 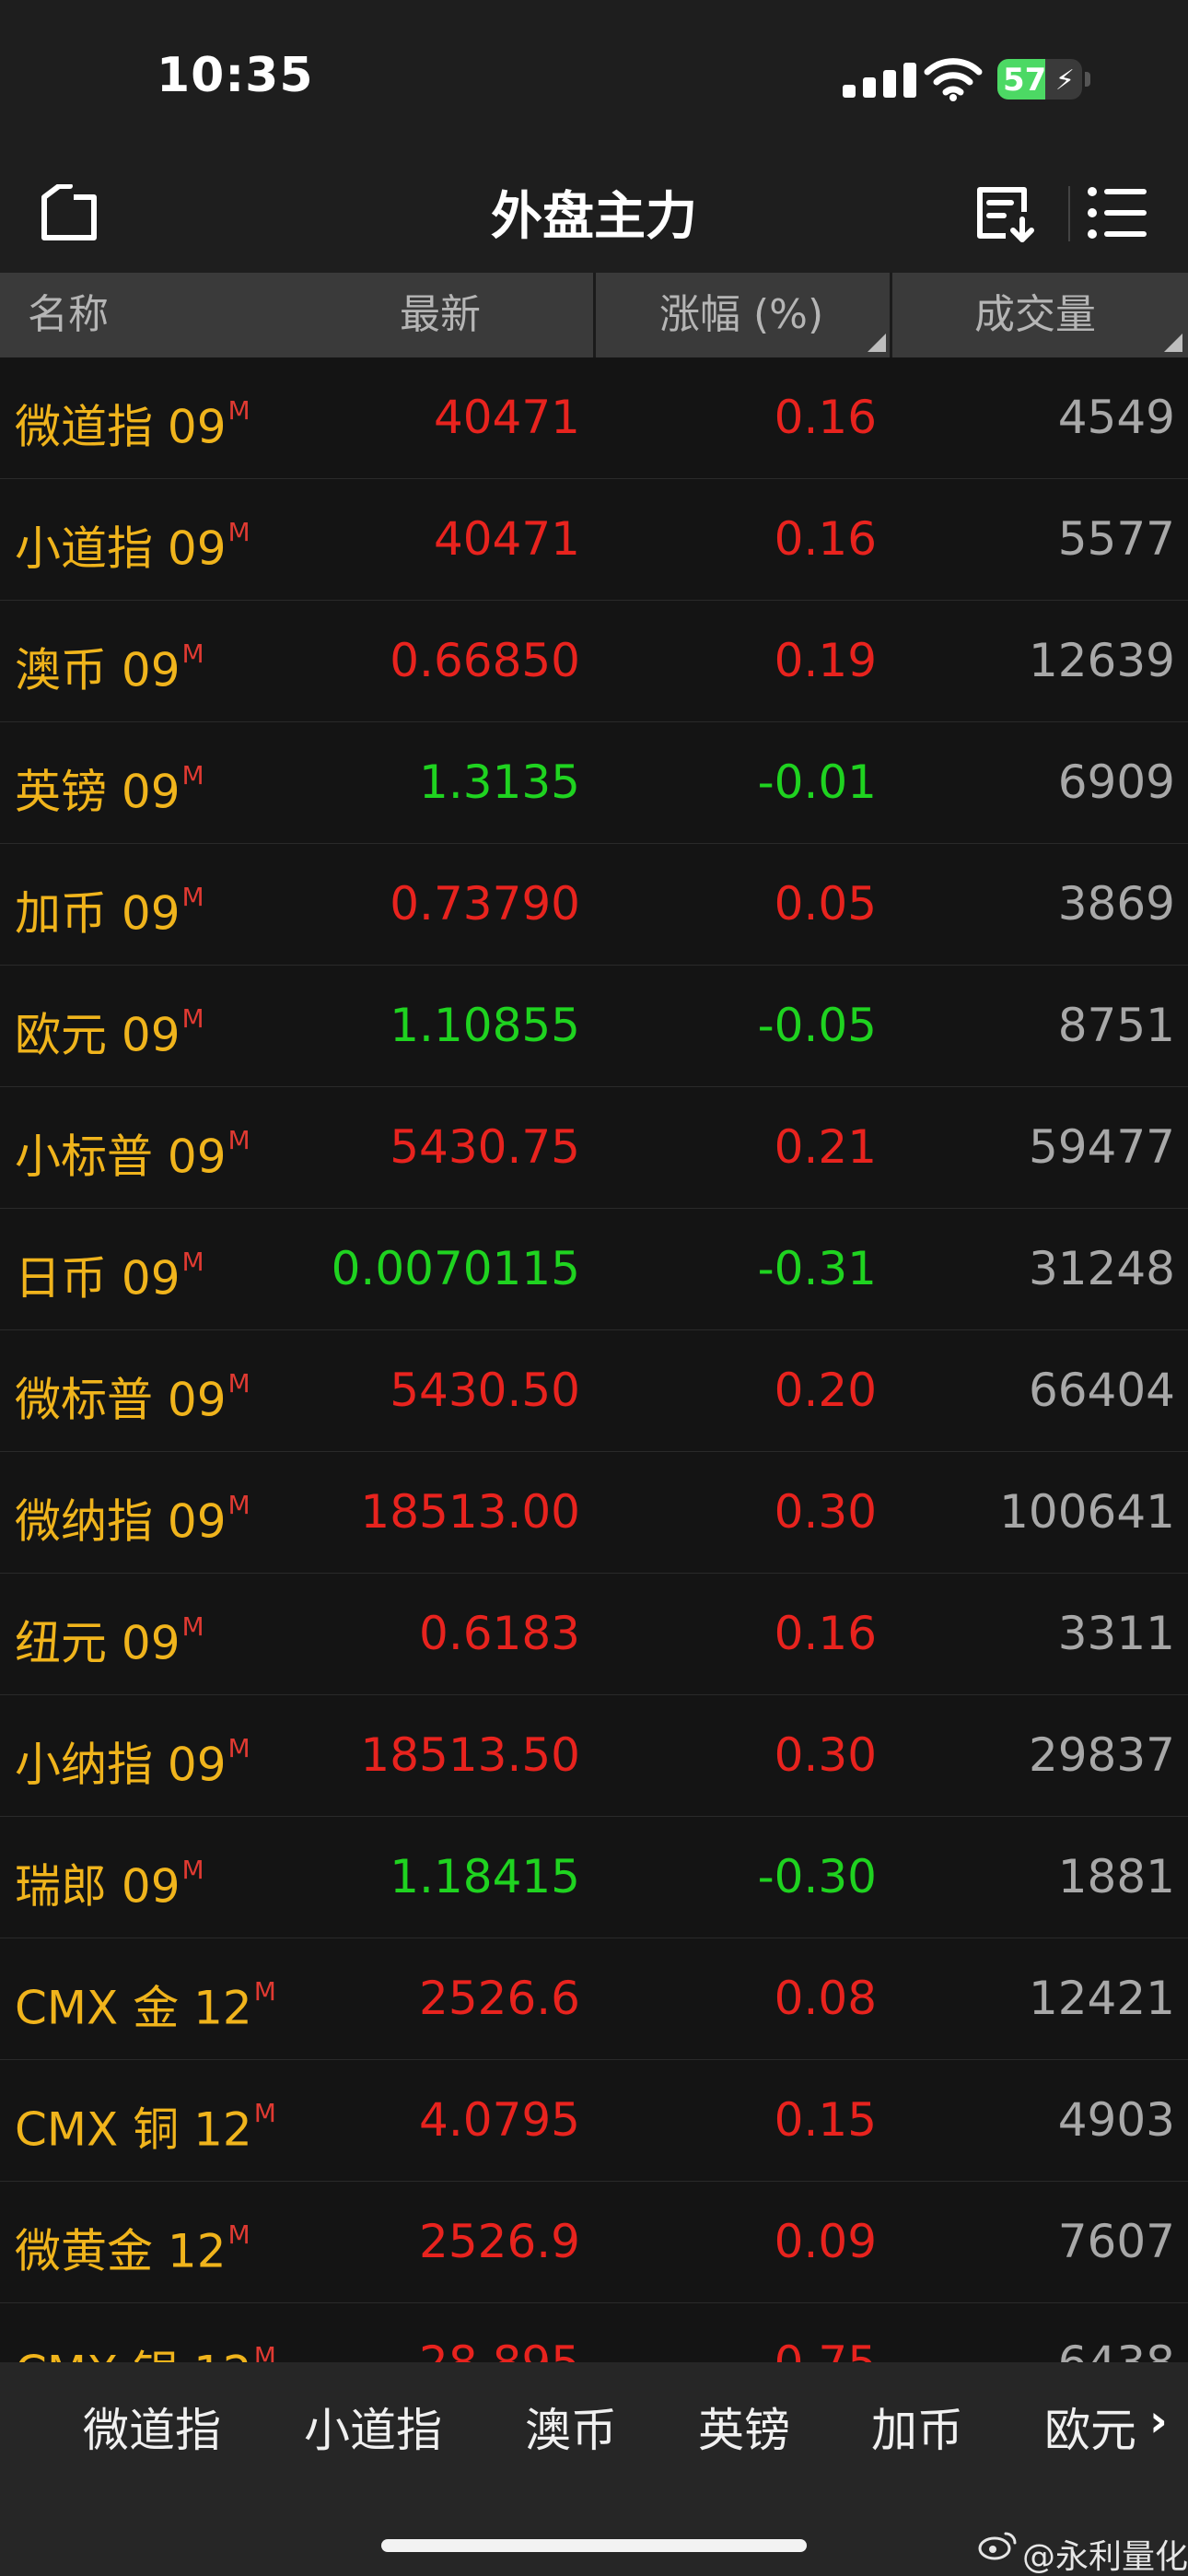 What do you see at coordinates (109, 1634) in the screenshot?
I see `contract-name: 纽元 09M` at bounding box center [109, 1634].